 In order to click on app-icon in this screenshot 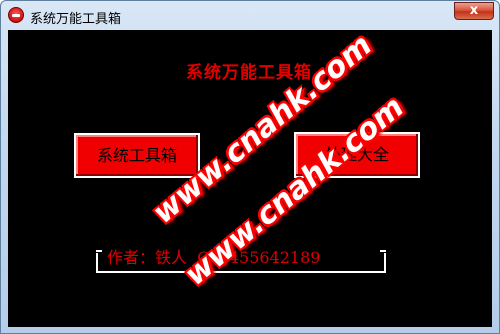, I will do `click(16, 15)`.